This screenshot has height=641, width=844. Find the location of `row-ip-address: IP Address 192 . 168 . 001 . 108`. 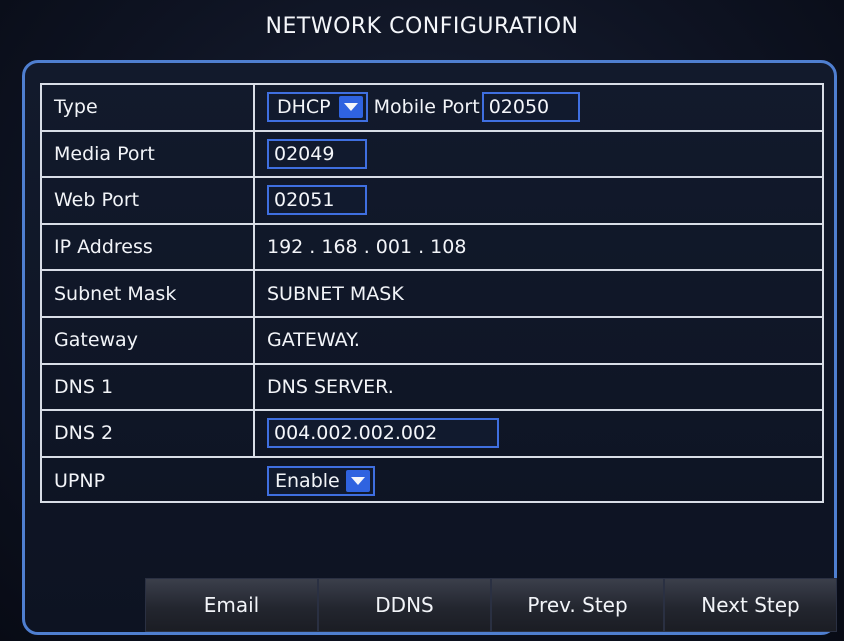

row-ip-address: IP Address 192 . 168 . 001 . 108 is located at coordinates (432, 248).